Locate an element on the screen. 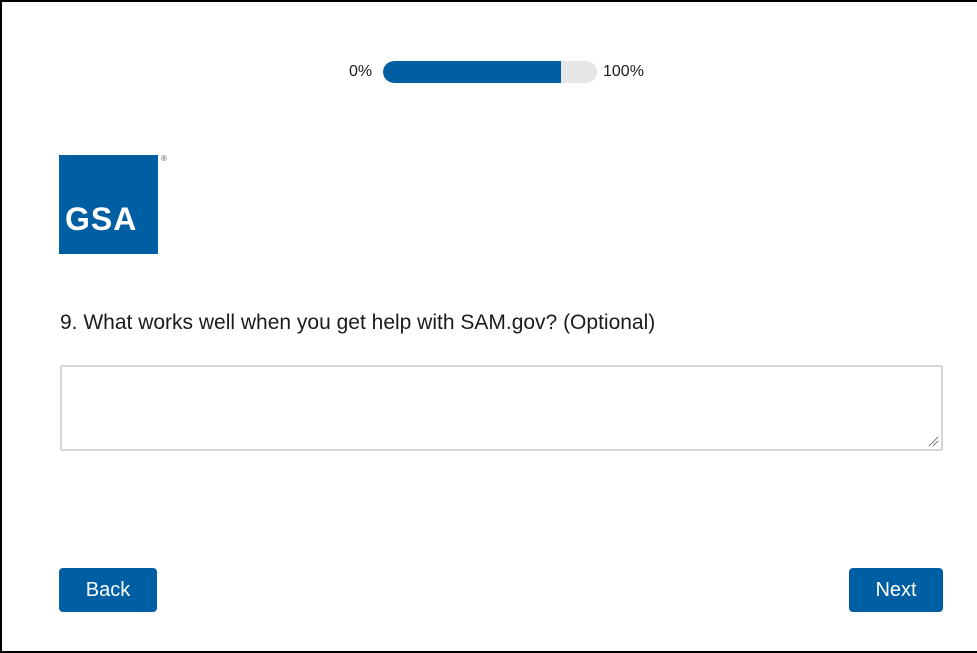  back-button: Back is located at coordinates (108, 590).